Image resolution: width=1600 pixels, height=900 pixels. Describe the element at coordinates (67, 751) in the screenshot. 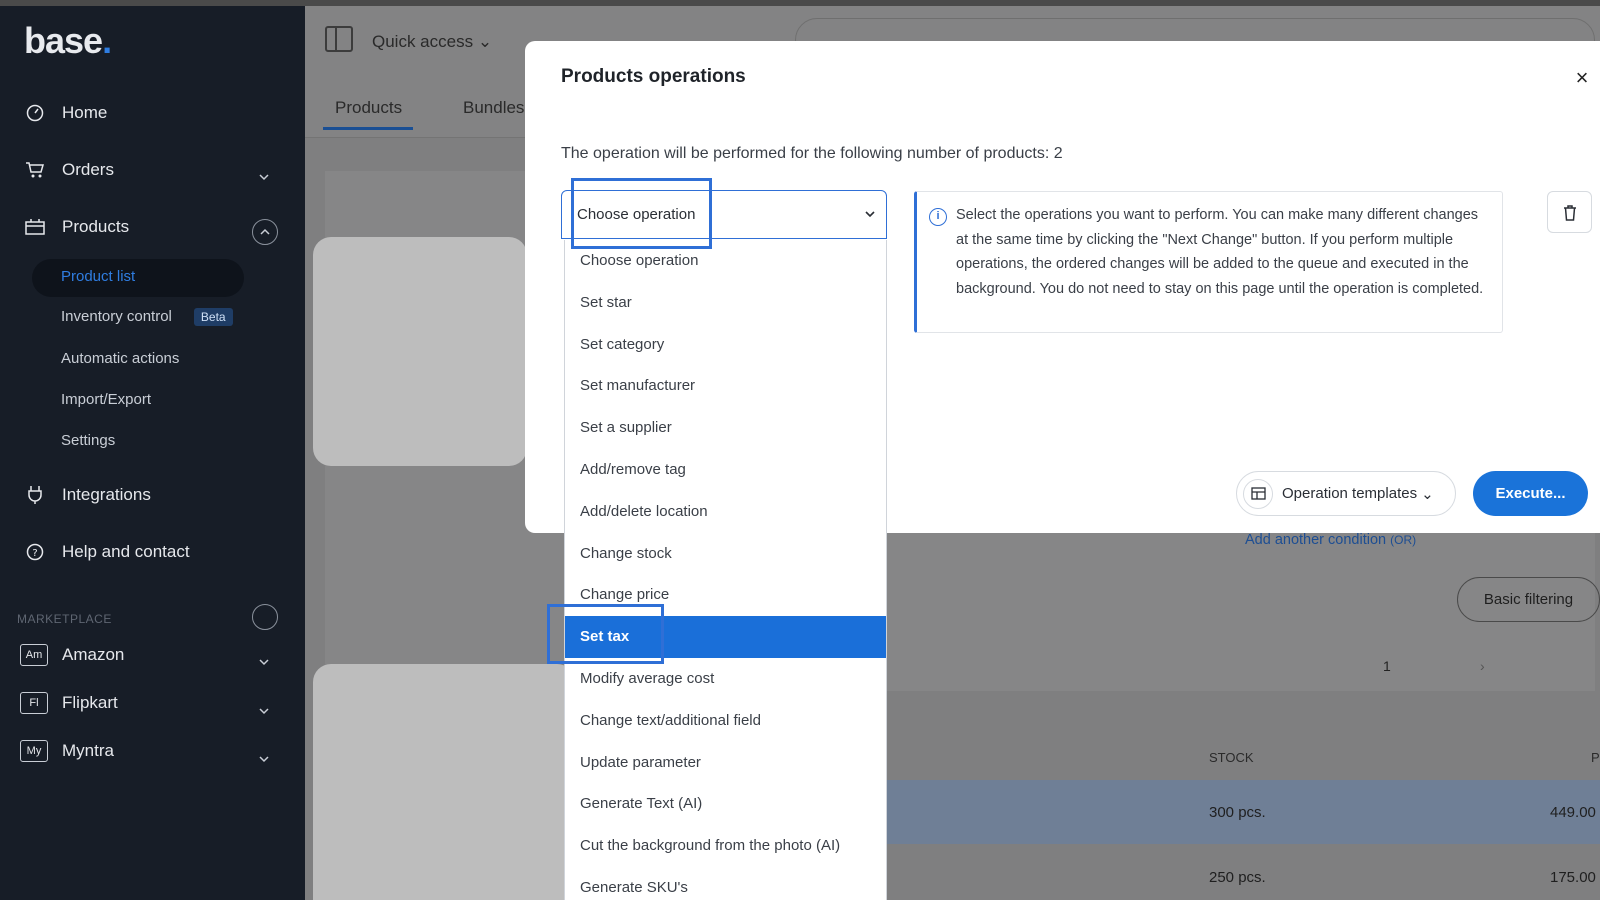

I see `nav-myntra: My Myntra` at that location.